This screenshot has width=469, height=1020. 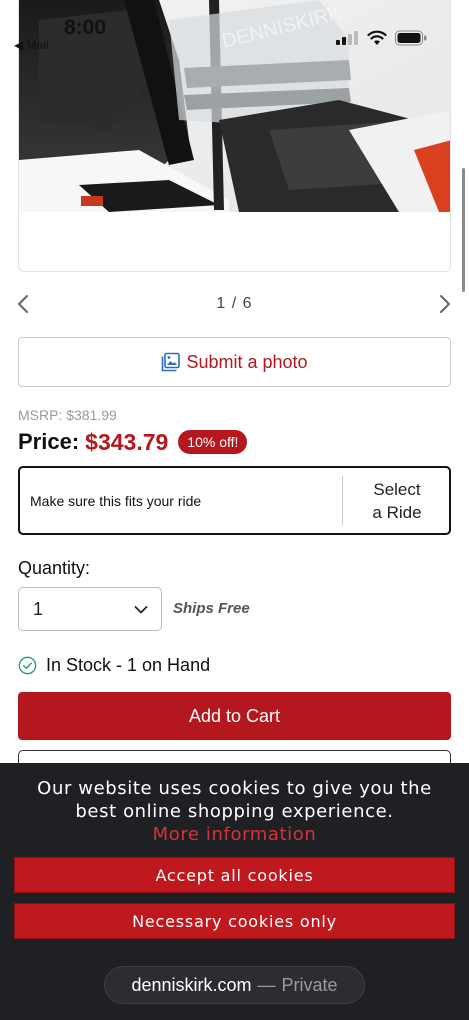 What do you see at coordinates (211, 608) in the screenshot?
I see `ships-free-label: Ships Free` at bounding box center [211, 608].